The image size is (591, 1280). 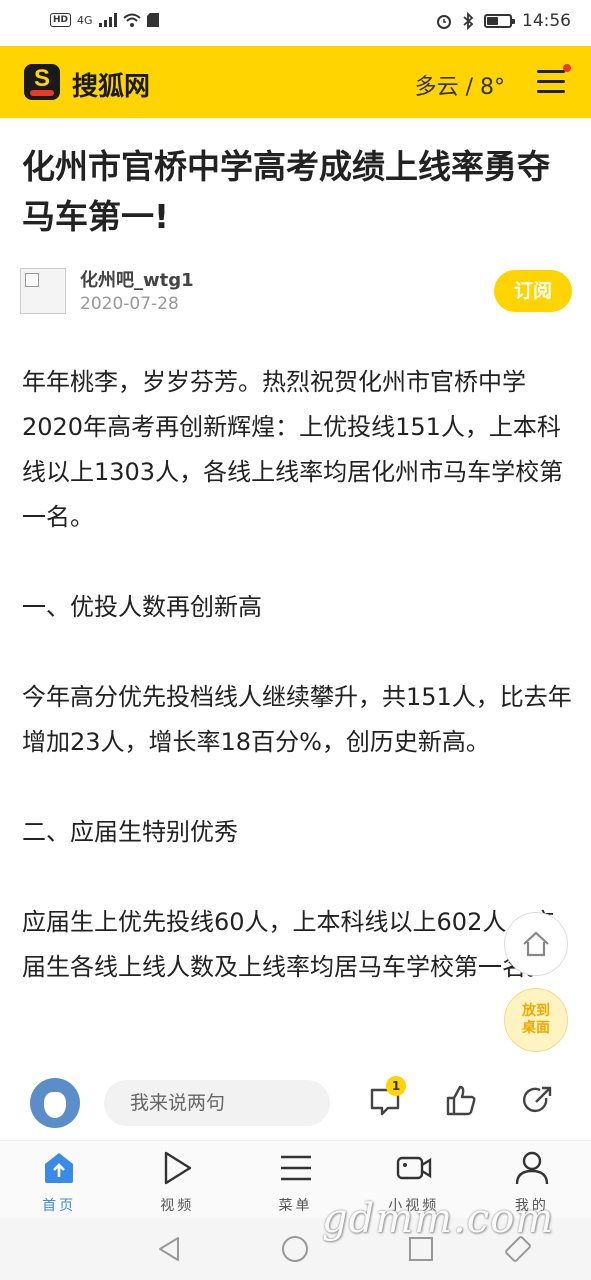 I want to click on float-home-button, so click(x=536, y=944).